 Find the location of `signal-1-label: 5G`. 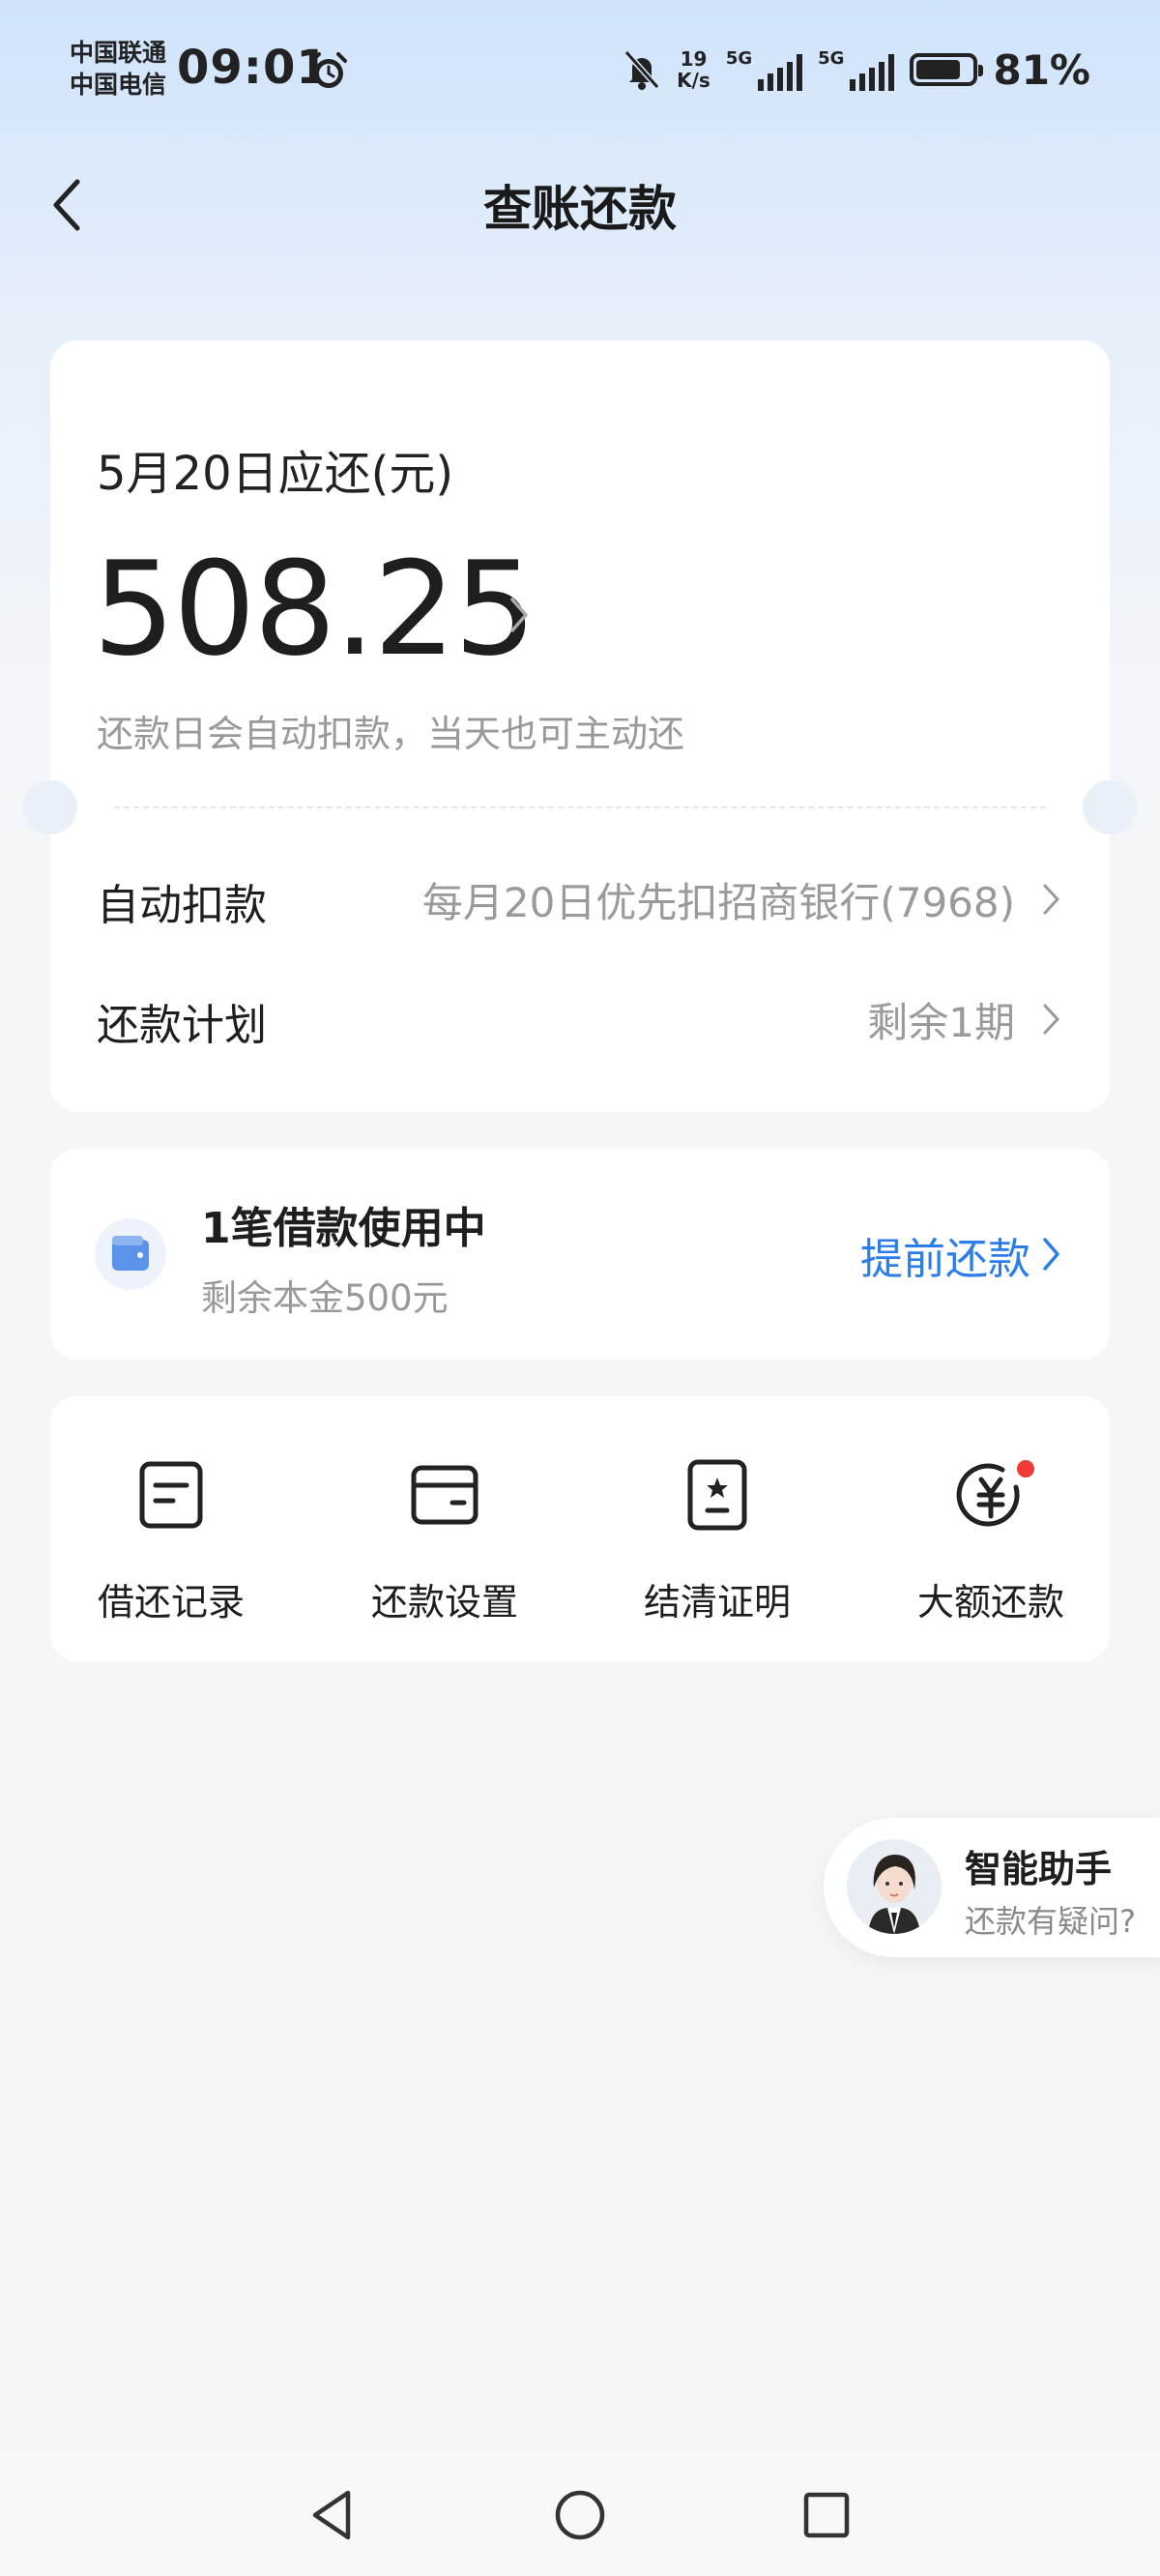

signal-1-label: 5G is located at coordinates (739, 58).